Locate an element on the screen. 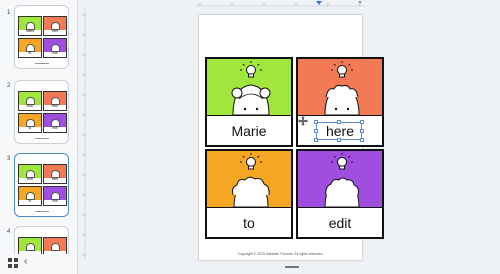 The width and height of the screenshot is (500, 274). card-word-area: here is located at coordinates (340, 130).